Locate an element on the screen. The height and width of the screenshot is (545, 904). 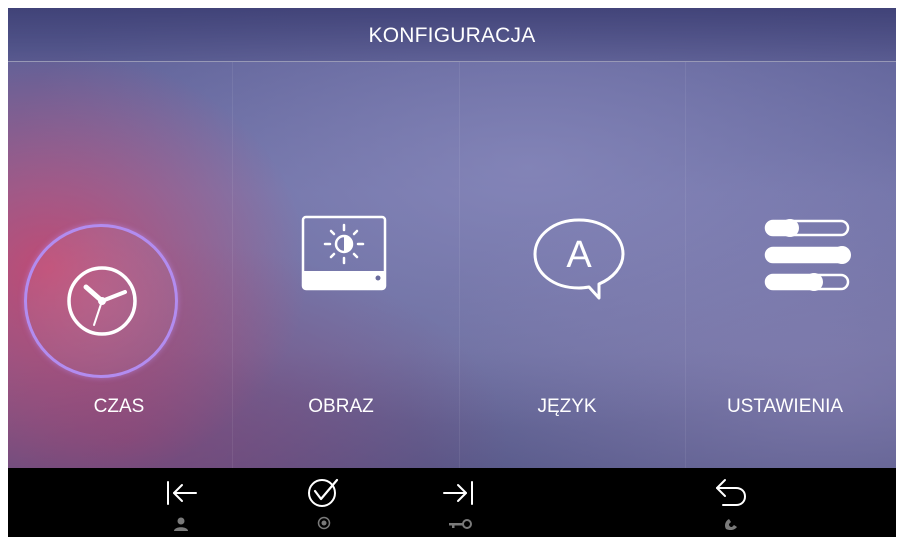
phone-icon is located at coordinates (731, 525).